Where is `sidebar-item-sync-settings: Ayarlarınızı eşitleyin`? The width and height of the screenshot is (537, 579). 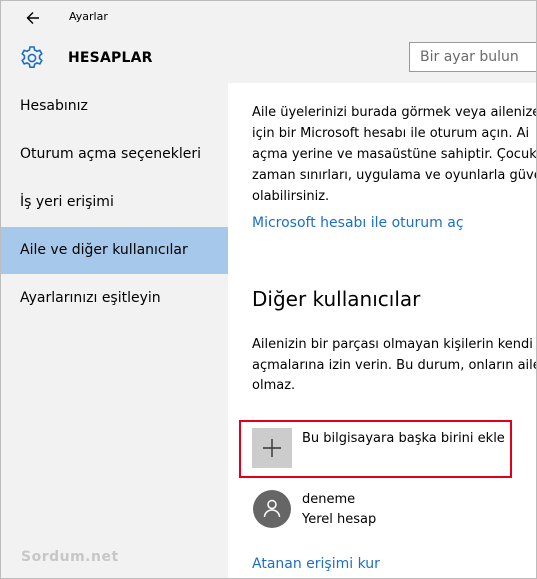 sidebar-item-sync-settings: Ayarlarınızı eşitleyin is located at coordinates (114, 298).